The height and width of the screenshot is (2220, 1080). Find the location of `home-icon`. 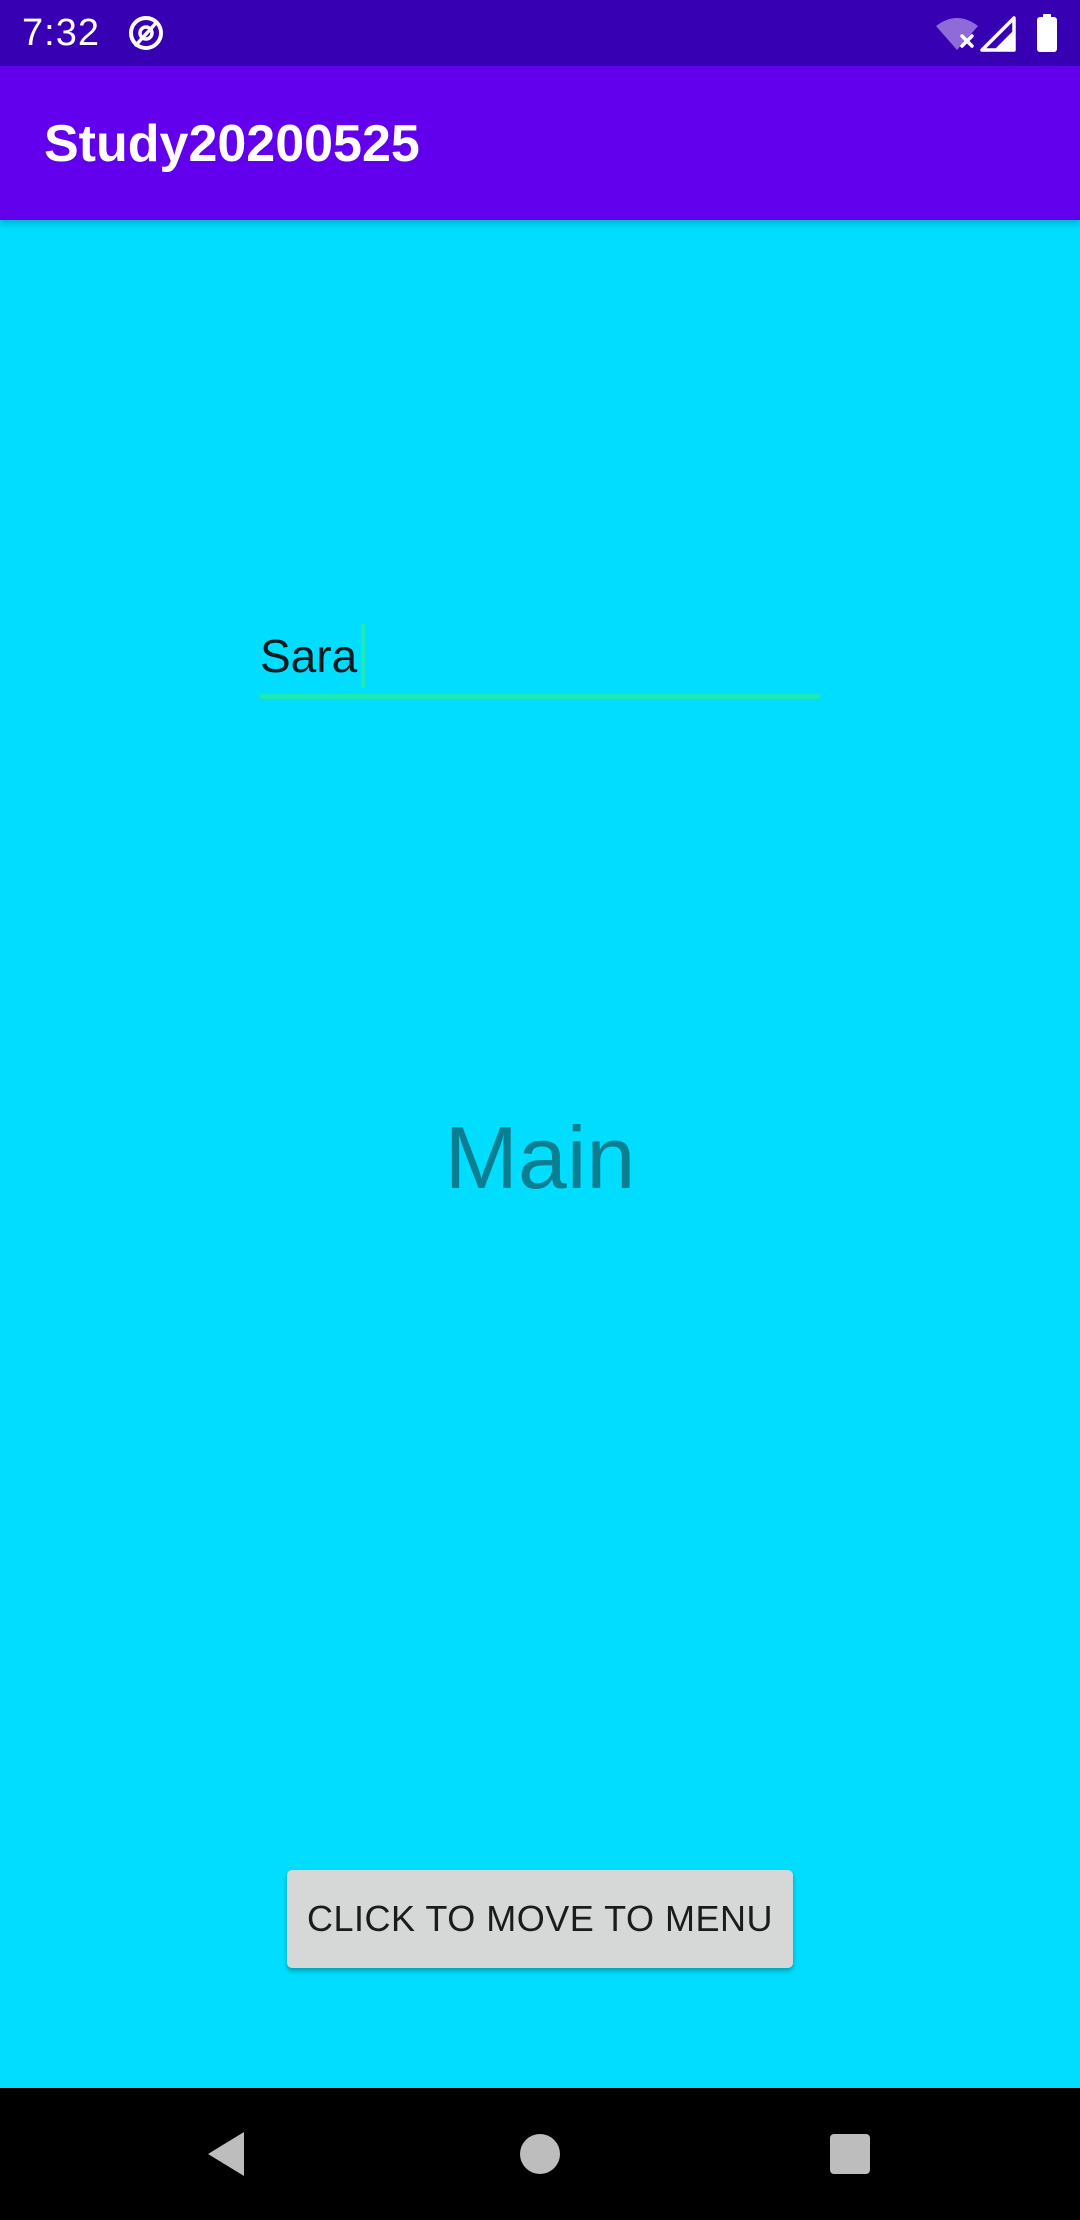

home-icon is located at coordinates (540, 2154).